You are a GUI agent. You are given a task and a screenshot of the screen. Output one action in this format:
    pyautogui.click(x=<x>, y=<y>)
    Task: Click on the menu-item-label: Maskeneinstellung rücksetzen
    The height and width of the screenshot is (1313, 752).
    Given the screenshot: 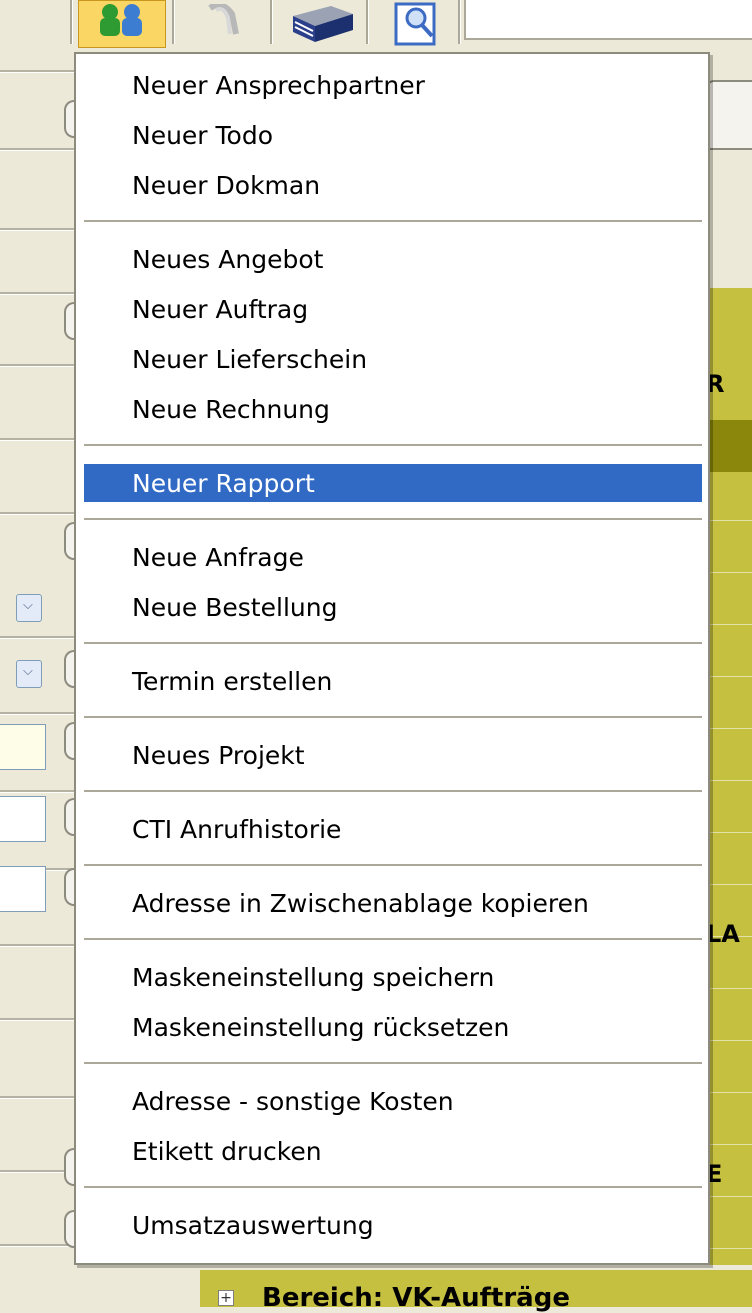 What is the action you would take?
    pyautogui.click(x=321, y=1027)
    